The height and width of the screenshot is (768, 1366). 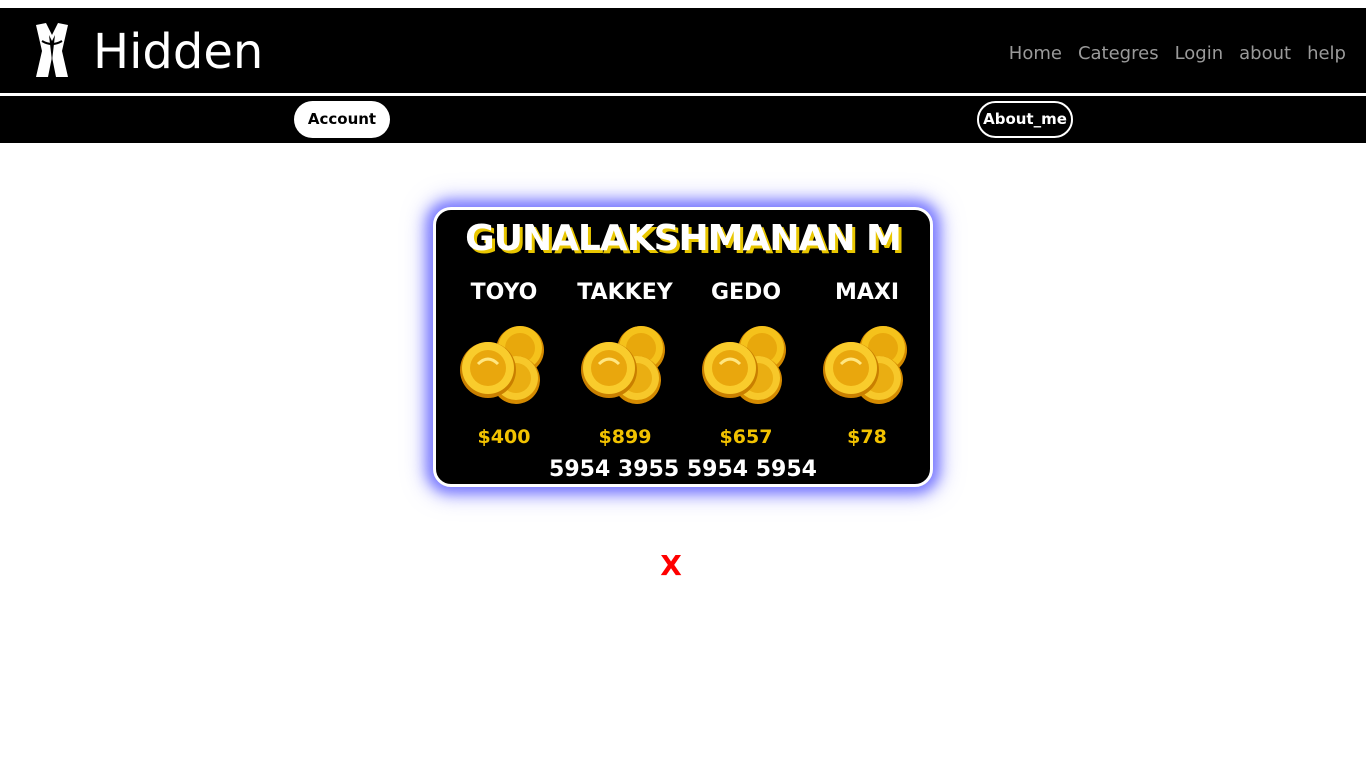 What do you see at coordinates (504, 437) in the screenshot?
I see `coin-price: $400` at bounding box center [504, 437].